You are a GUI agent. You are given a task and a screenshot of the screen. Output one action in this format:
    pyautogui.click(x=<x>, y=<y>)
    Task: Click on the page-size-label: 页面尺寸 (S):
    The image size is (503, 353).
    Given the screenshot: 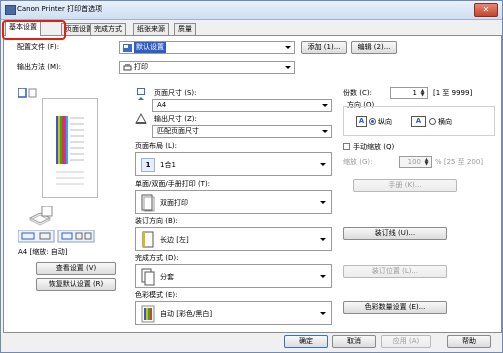 What is the action you would take?
    pyautogui.click(x=175, y=93)
    